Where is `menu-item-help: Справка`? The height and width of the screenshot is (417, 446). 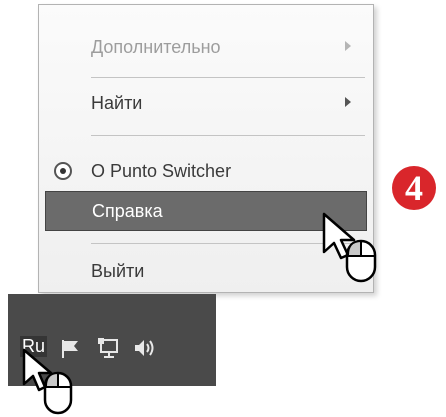
menu-item-help: Справка is located at coordinates (206, 211).